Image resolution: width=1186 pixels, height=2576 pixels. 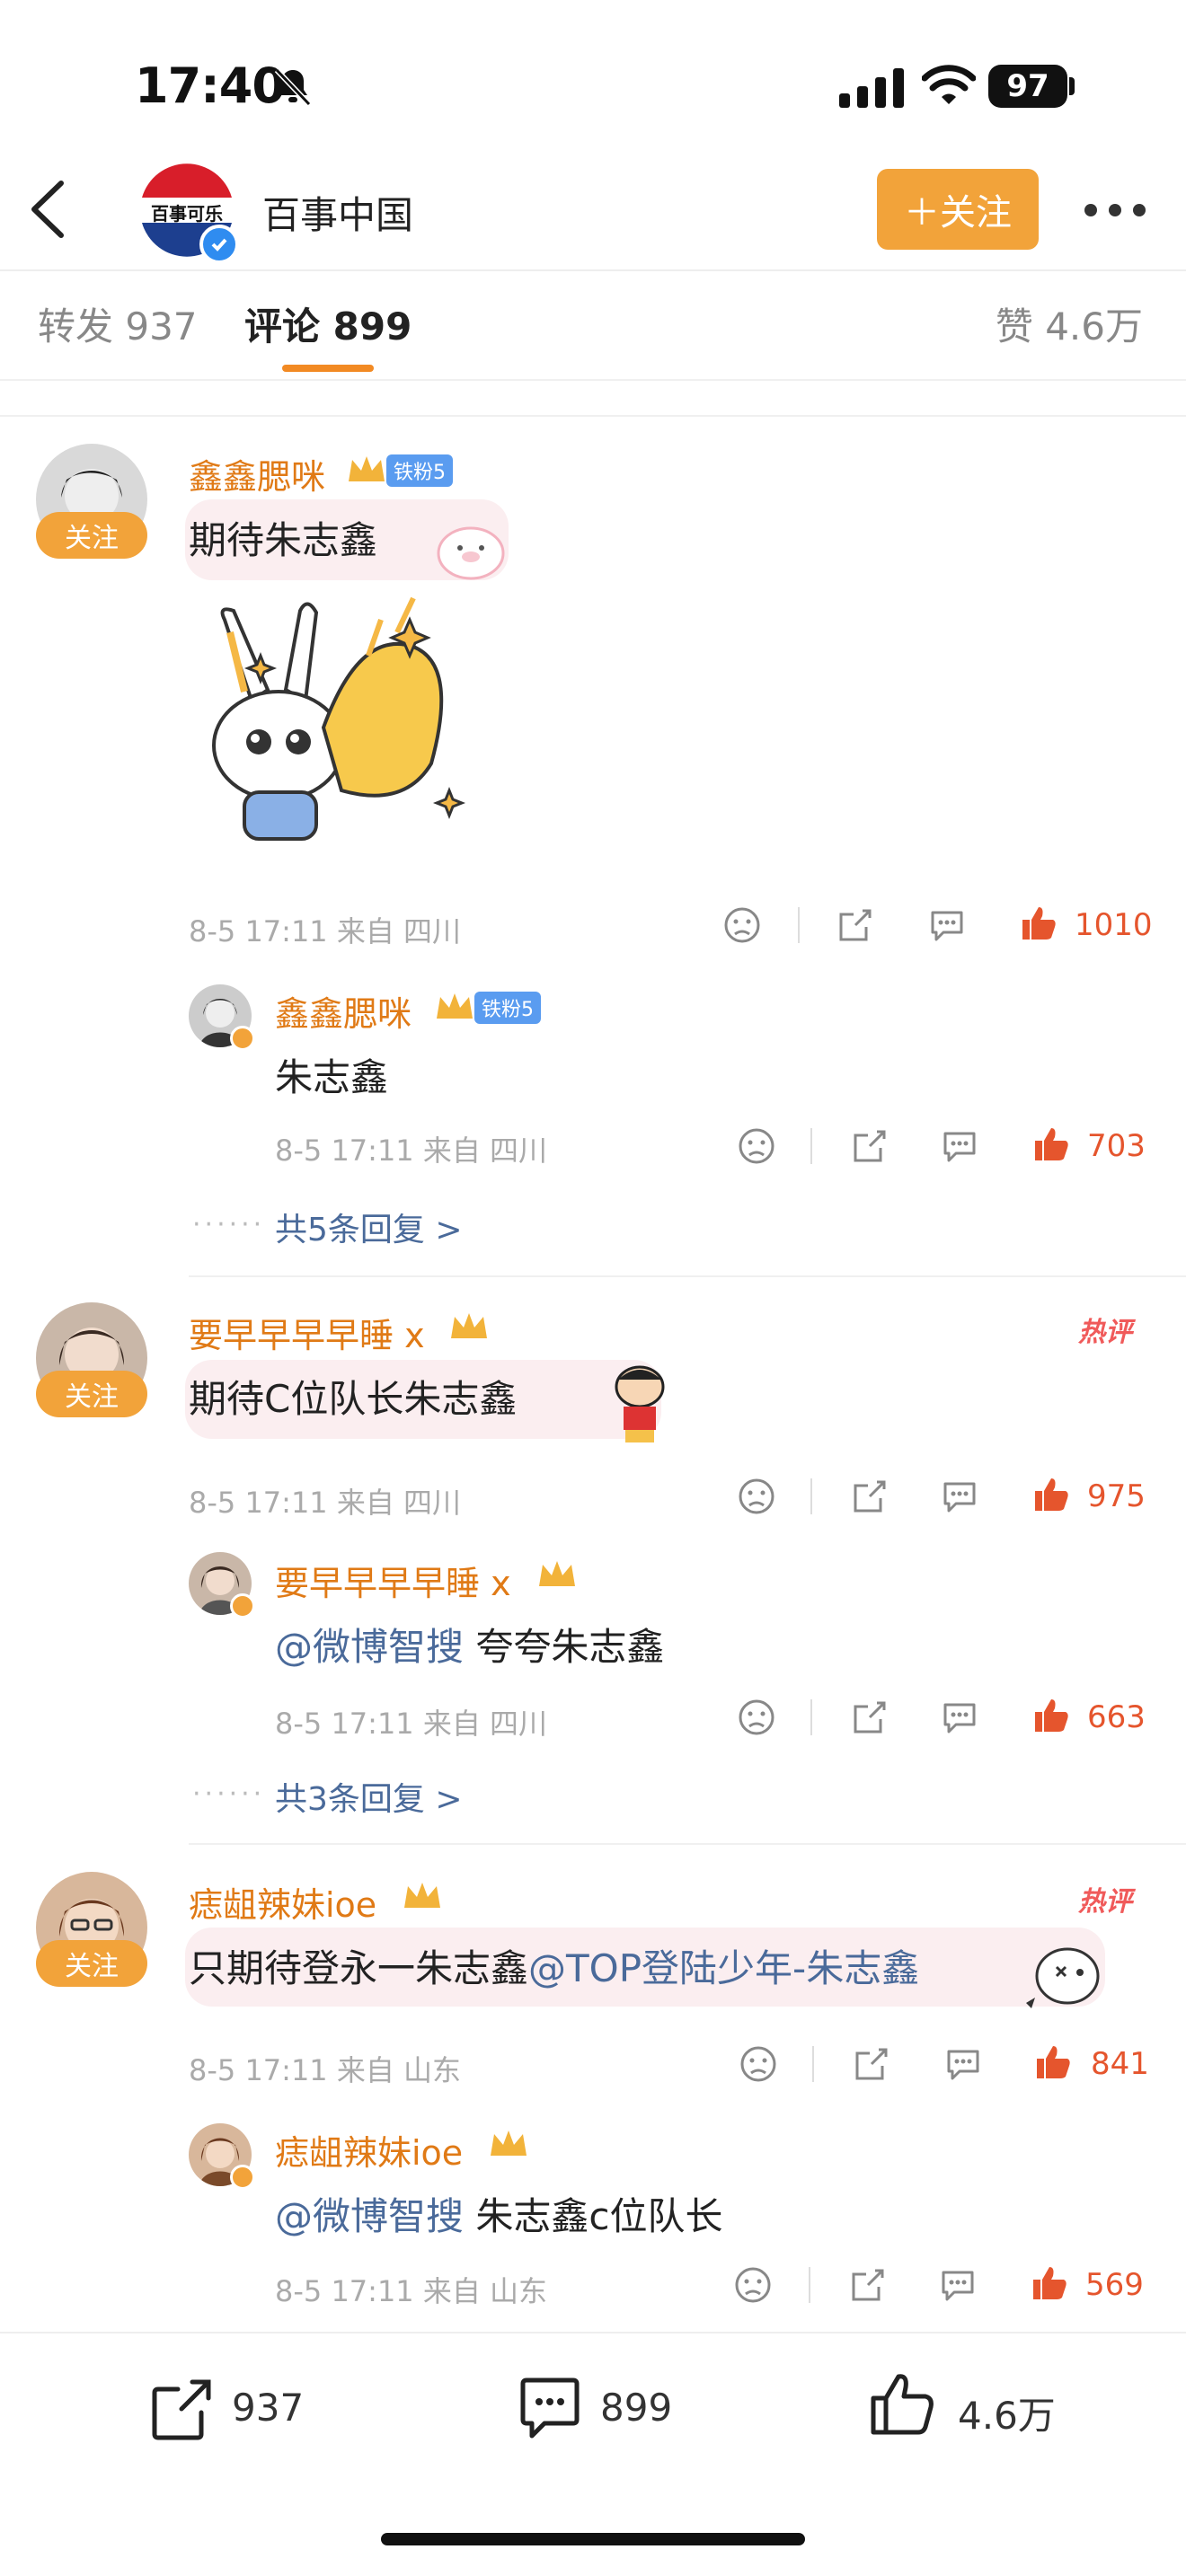 I want to click on bunny-sticker-image, so click(x=332, y=727).